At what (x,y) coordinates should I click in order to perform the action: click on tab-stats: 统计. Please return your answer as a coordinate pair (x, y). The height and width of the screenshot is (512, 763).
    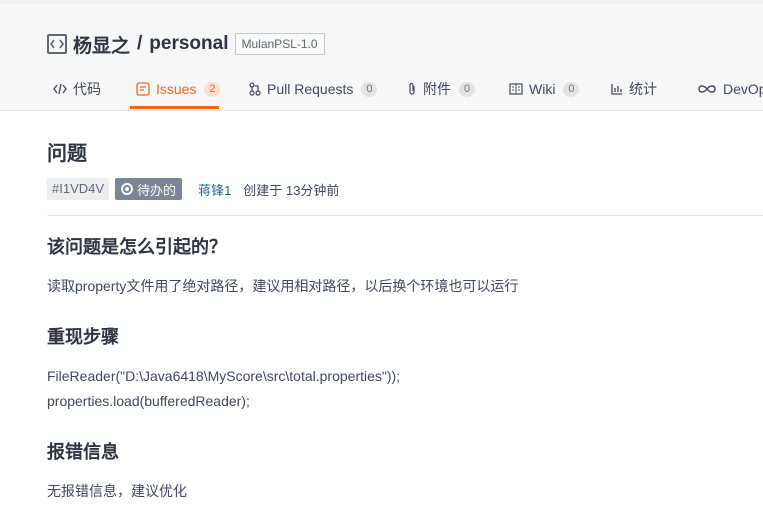
    Looking at the image, I should click on (634, 93).